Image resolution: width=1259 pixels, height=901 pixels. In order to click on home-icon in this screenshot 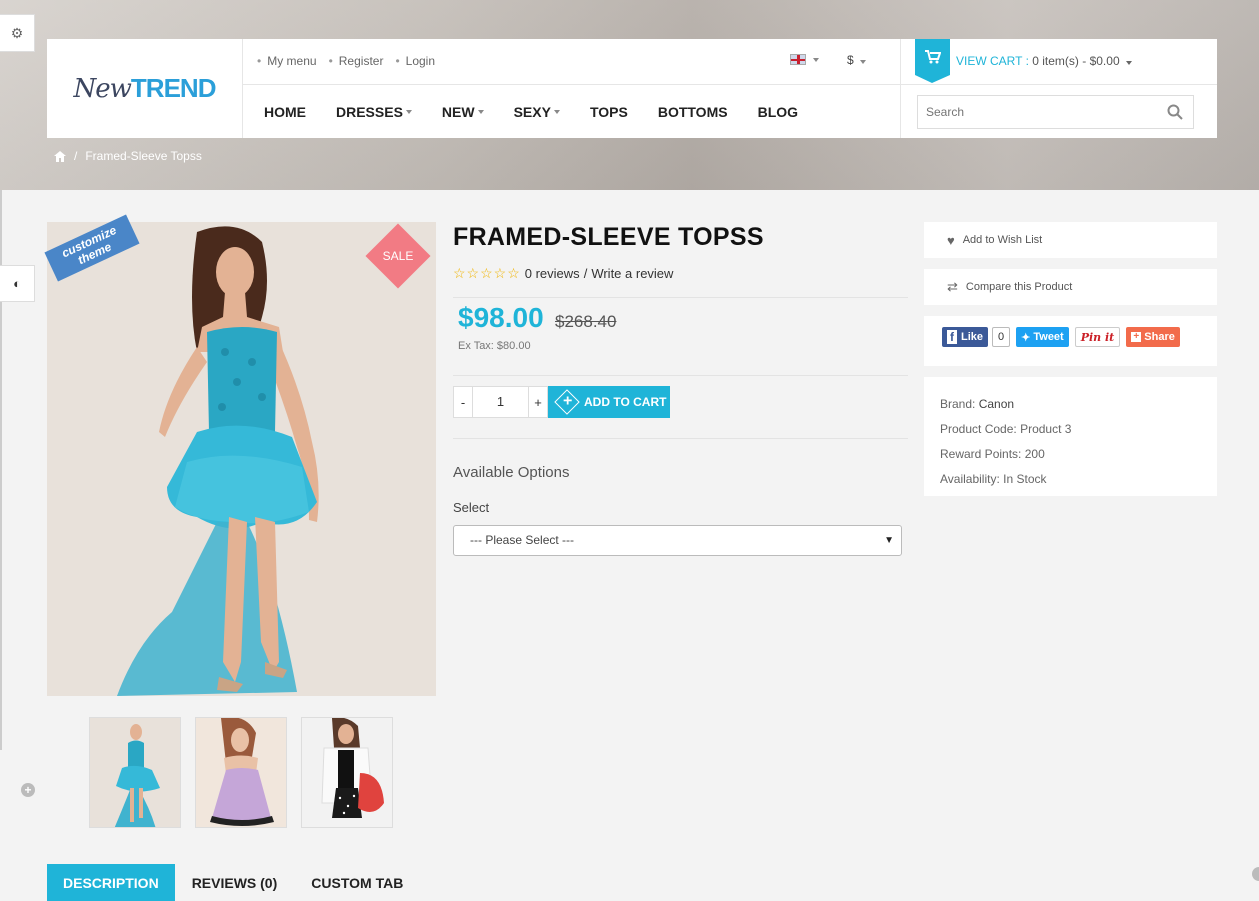, I will do `click(60, 156)`.